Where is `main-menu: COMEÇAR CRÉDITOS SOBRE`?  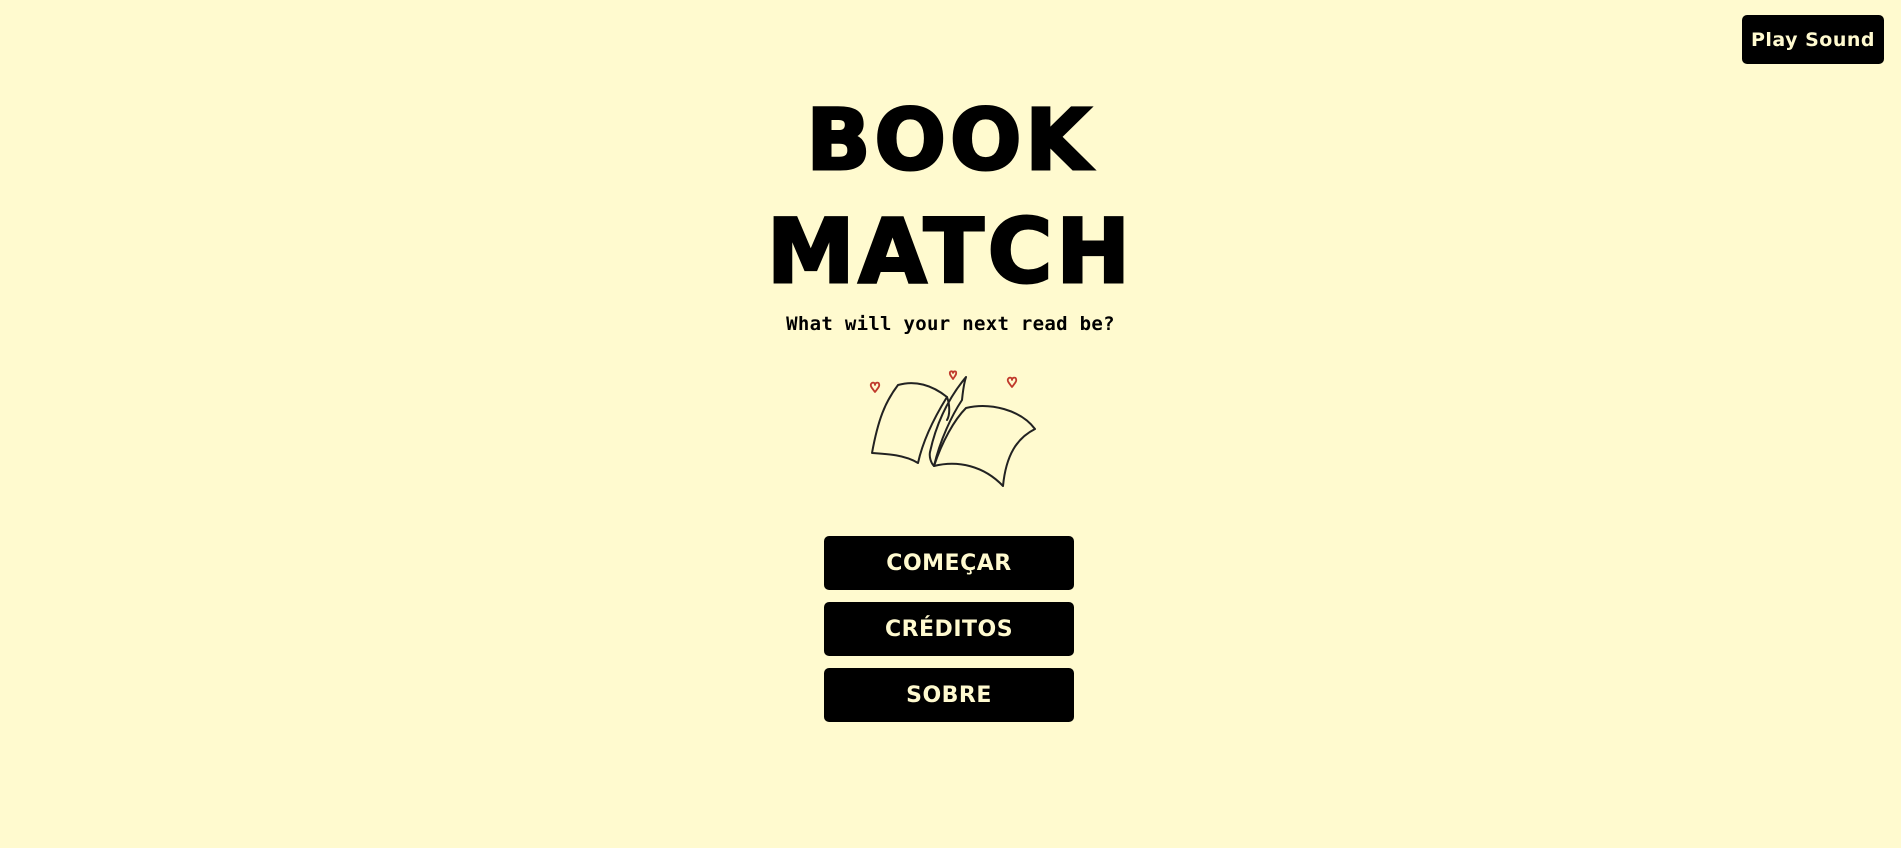 main-menu: COMEÇAR CRÉDITOS SOBRE is located at coordinates (949, 629).